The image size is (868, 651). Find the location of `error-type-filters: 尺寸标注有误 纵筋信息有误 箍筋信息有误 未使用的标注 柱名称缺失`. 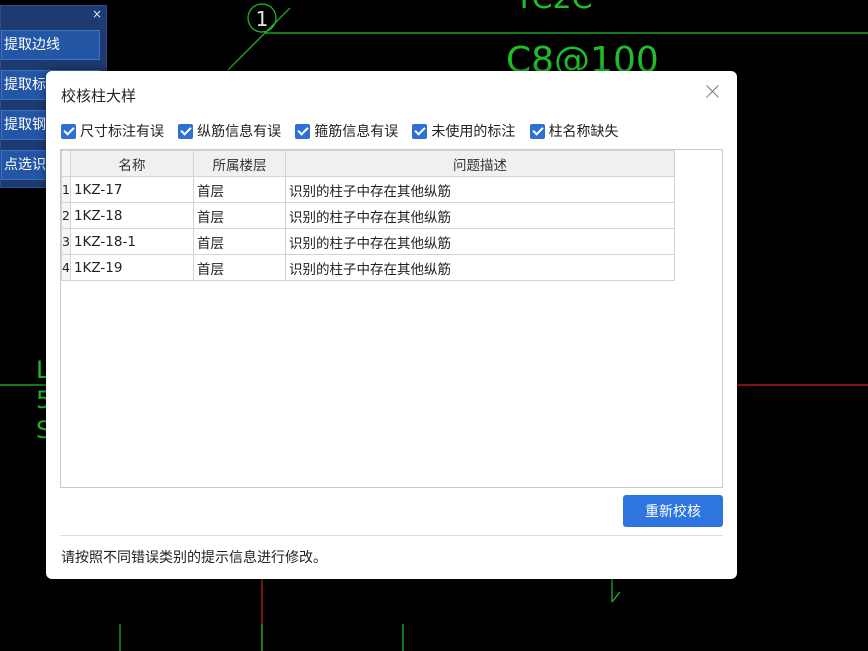

error-type-filters: 尺寸标注有误 纵筋信息有误 箍筋信息有误 未使用的标注 柱名称缺失 is located at coordinates (345, 131).